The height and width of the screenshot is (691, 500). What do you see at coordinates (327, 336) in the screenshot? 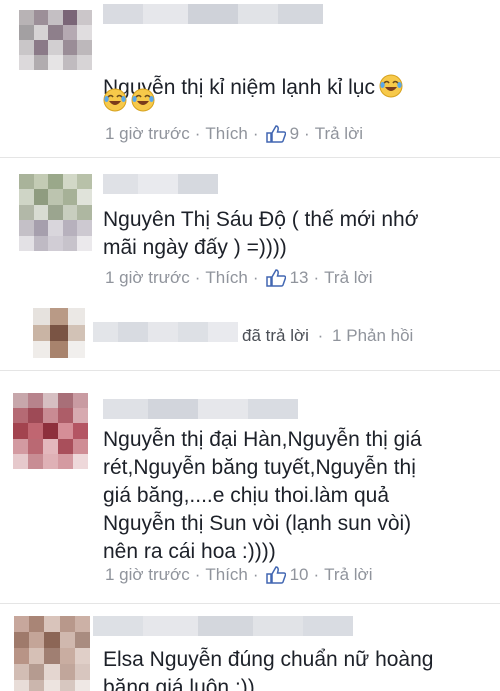
I see `reply-summary-text: đã trả lời · 1 Phản hồi` at bounding box center [327, 336].